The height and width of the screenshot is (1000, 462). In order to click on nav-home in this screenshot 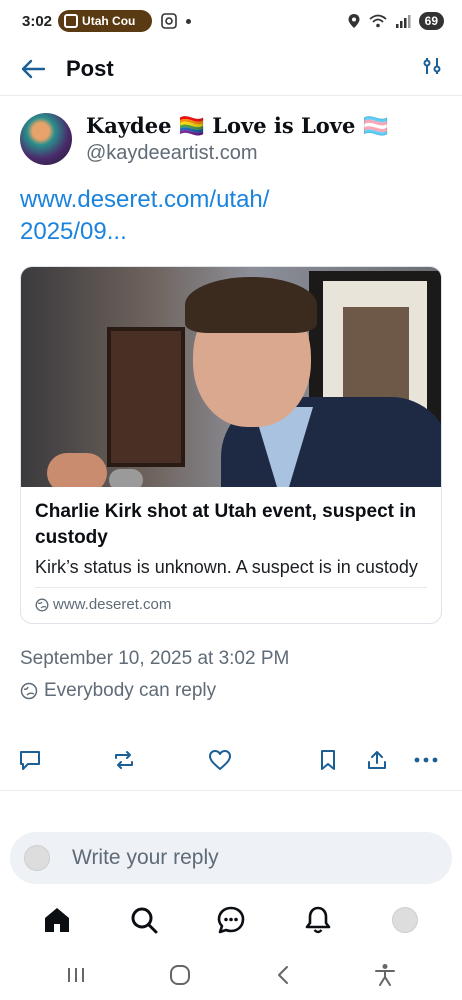, I will do `click(57, 920)`.